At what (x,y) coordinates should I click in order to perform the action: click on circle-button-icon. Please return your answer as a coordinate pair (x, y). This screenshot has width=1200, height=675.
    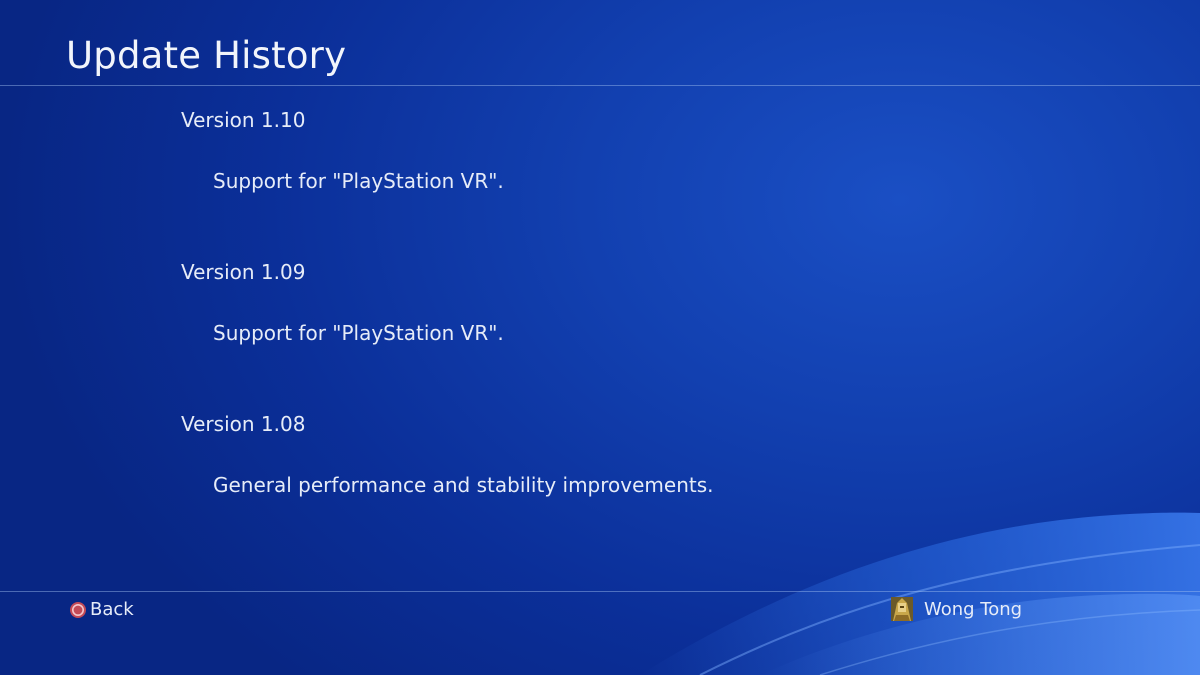
    Looking at the image, I should click on (77, 609).